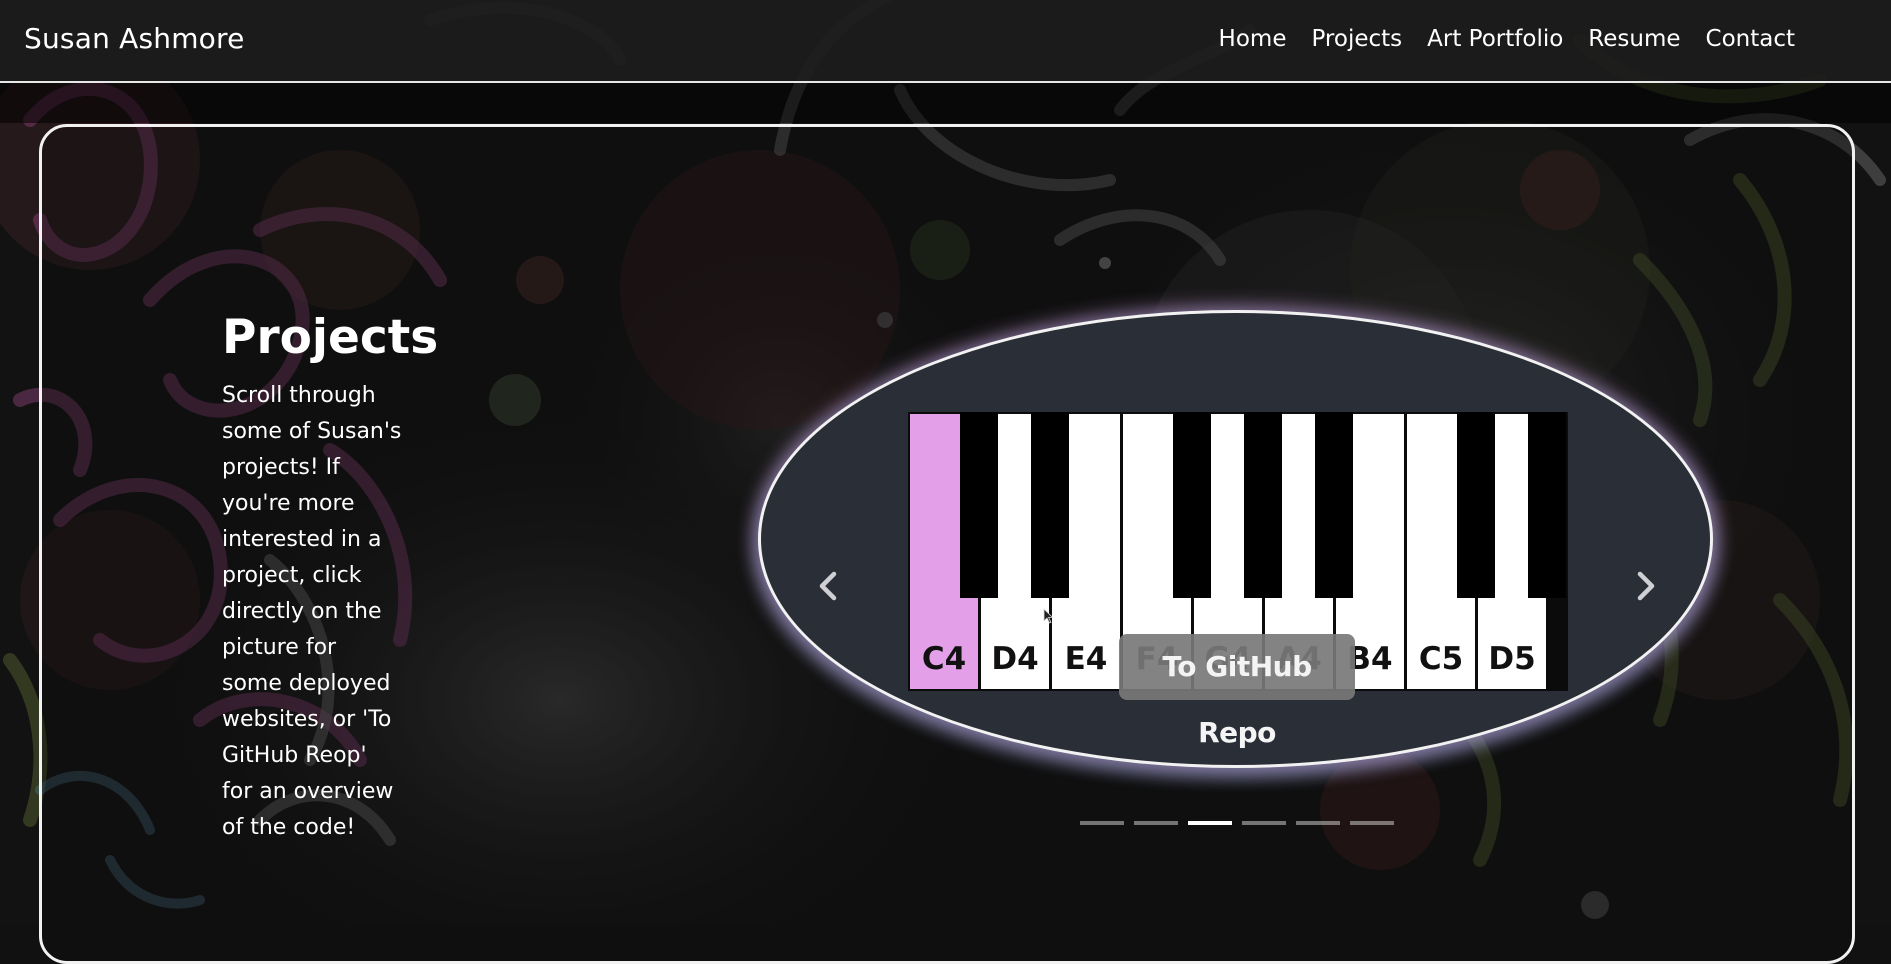  What do you see at coordinates (944, 659) in the screenshot?
I see `piano-key-label: C4` at bounding box center [944, 659].